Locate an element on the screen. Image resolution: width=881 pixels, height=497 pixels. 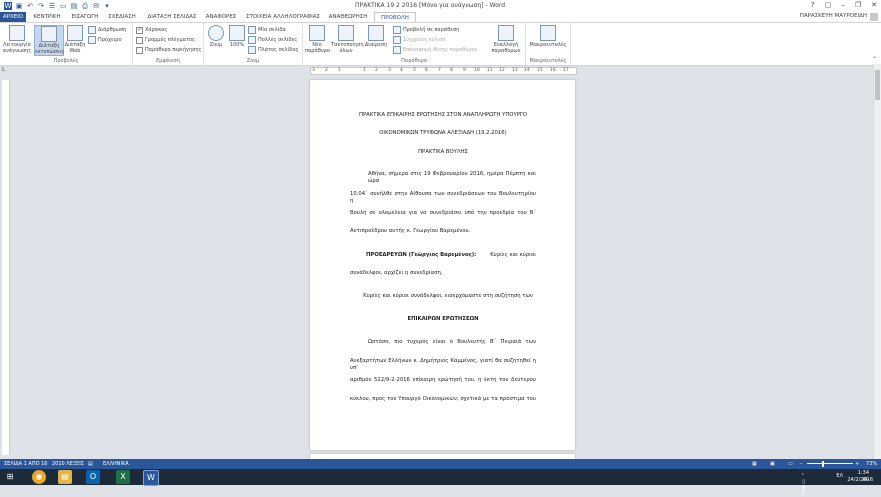
zoom-out-icon: – is located at coordinates (801, 464).